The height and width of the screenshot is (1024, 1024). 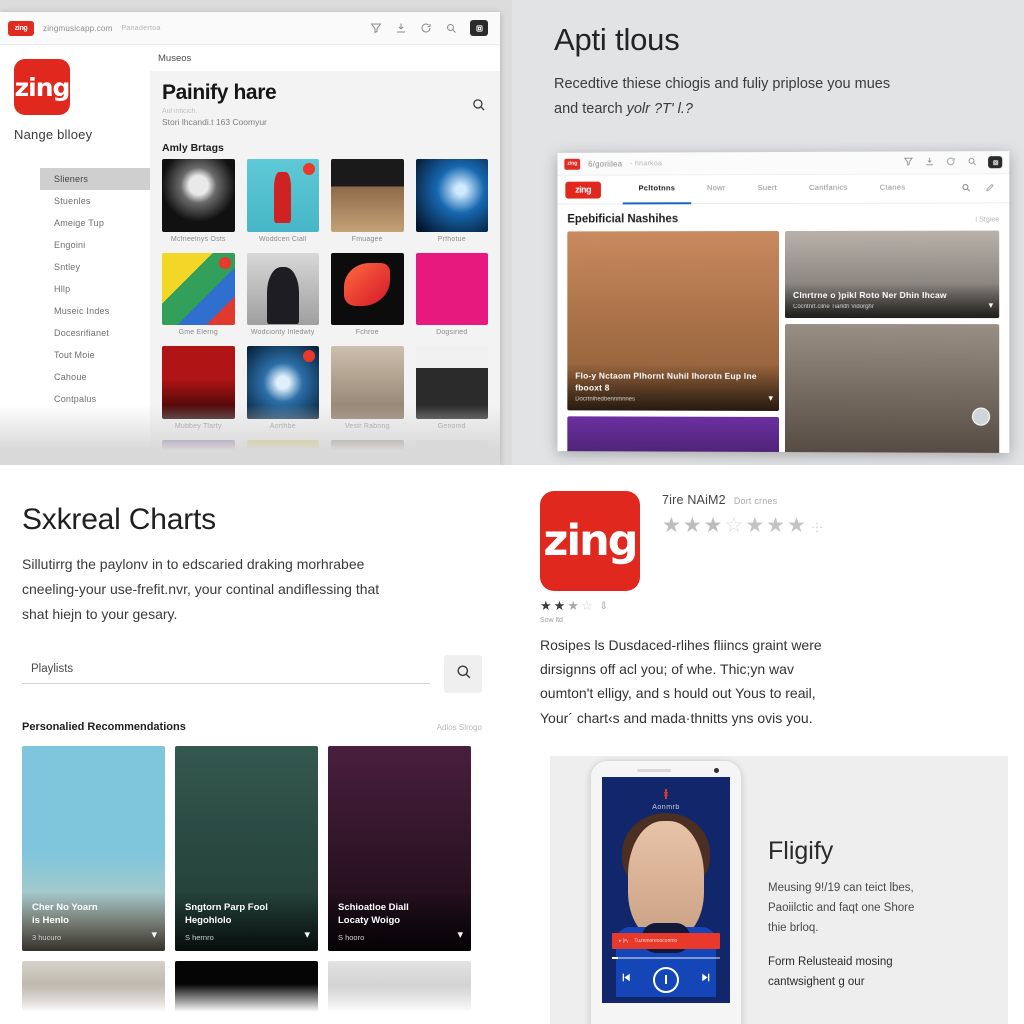 I want to click on tab-0: Pcltotnns, so click(x=657, y=189).